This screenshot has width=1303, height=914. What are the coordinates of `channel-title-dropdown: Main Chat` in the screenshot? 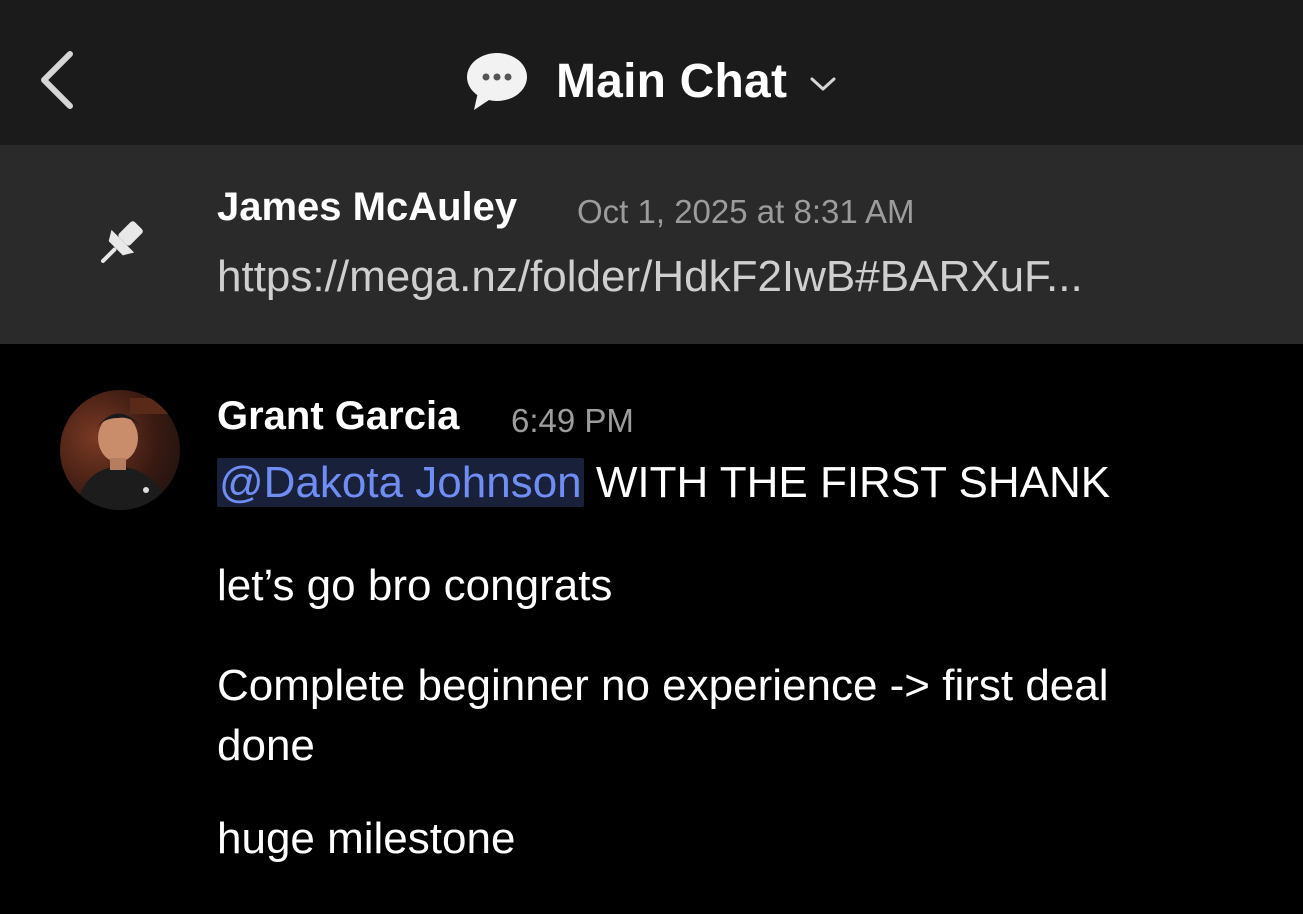 It's located at (650, 81).